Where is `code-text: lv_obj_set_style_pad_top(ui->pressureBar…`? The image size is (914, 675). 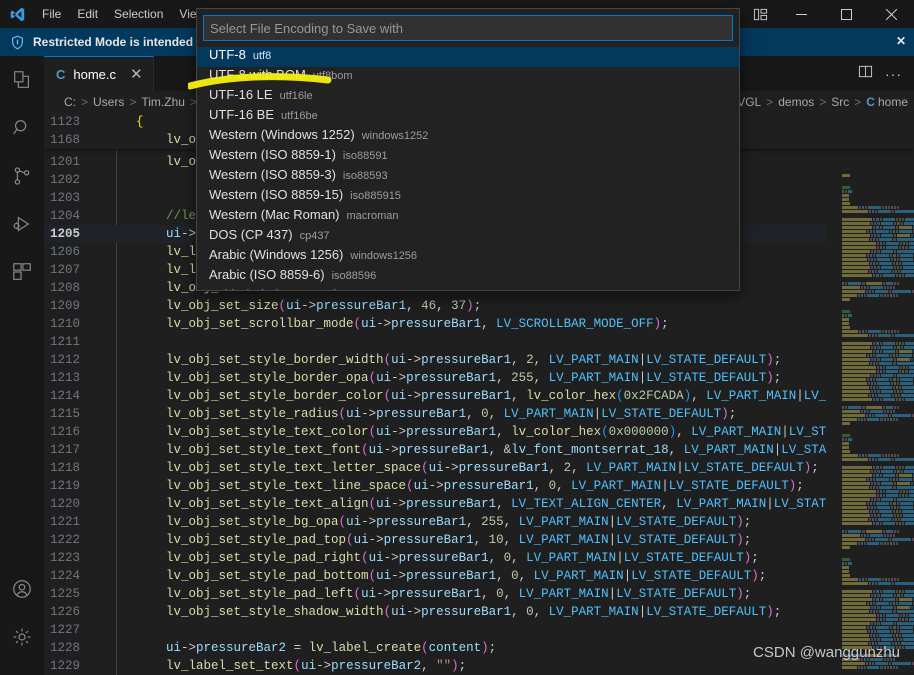
code-text: lv_obj_set_style_pad_top(ui->pressureBar… is located at coordinates (459, 540).